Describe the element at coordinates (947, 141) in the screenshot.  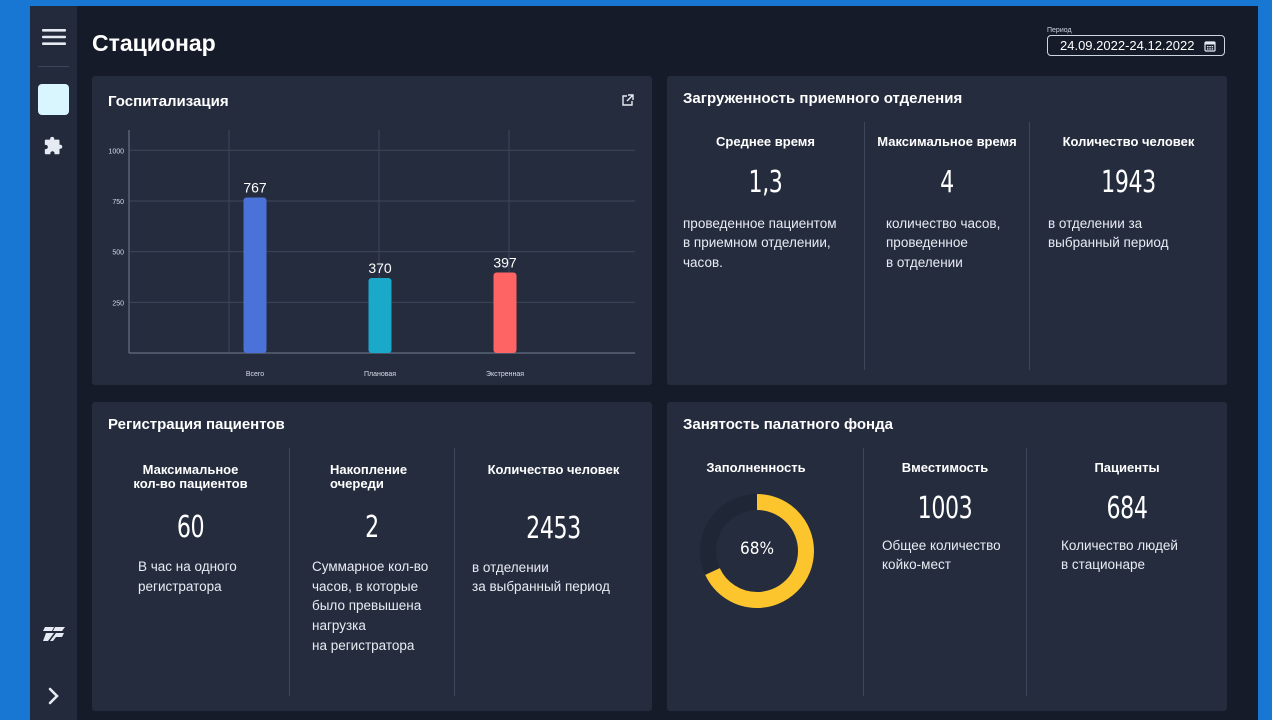
I see `max-time-head: Максимальное время` at that location.